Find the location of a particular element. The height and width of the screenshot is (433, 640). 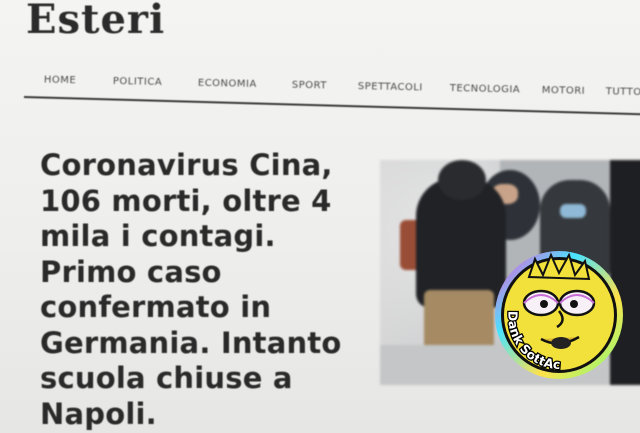

nav-item-tecnologia: TECNOLOGIA is located at coordinates (485, 89).